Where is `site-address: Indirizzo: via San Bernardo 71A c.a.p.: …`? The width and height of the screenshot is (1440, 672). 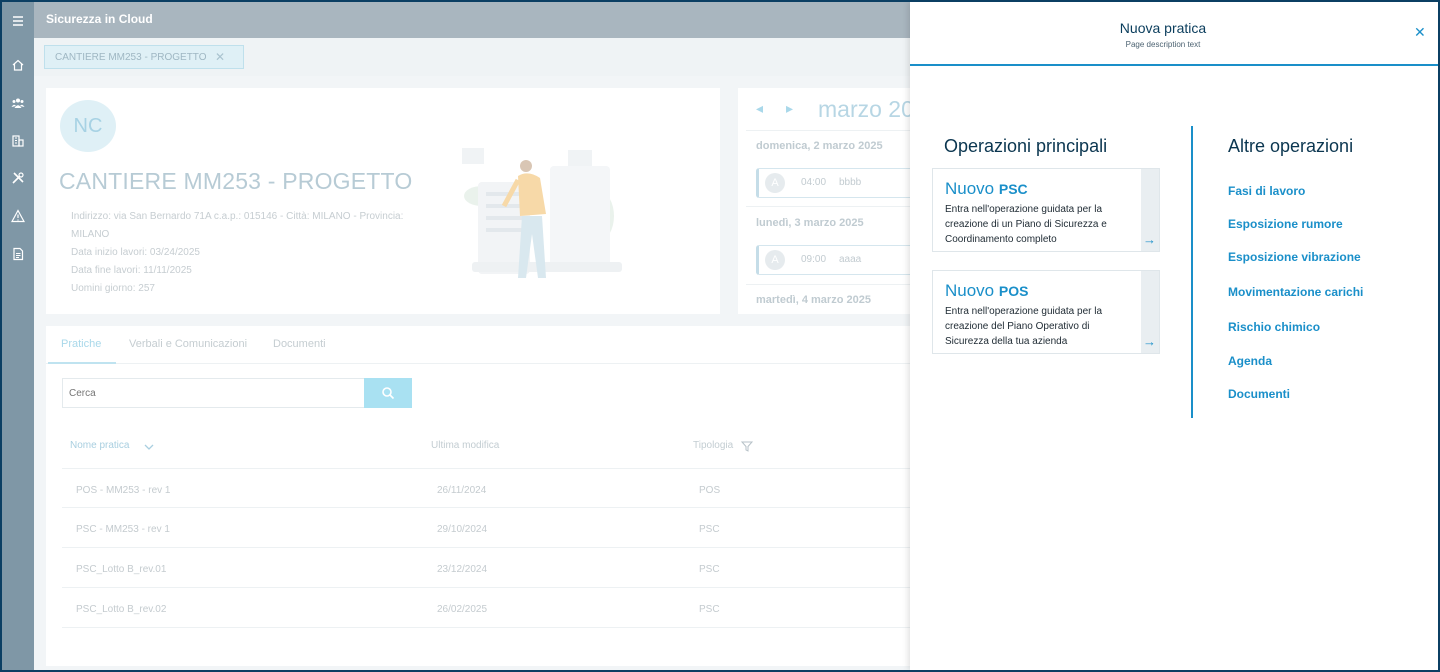
site-address: Indirizzo: via San Bernardo 71A c.a.p.: … is located at coordinates (237, 225).